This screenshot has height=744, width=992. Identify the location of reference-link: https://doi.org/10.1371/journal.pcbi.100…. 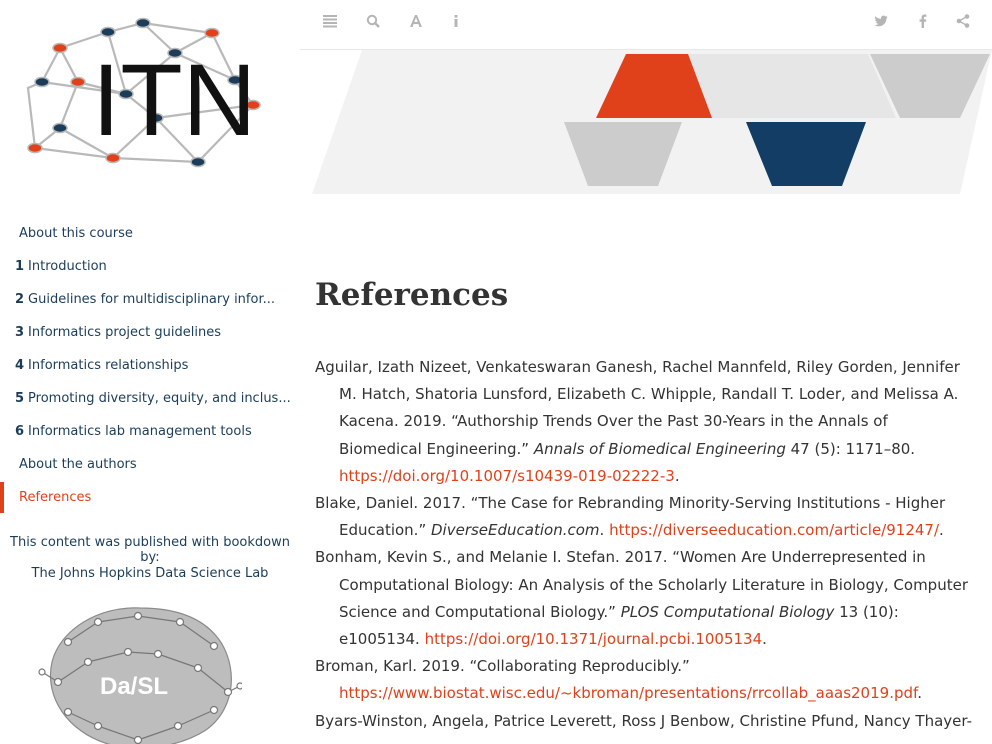
(594, 639).